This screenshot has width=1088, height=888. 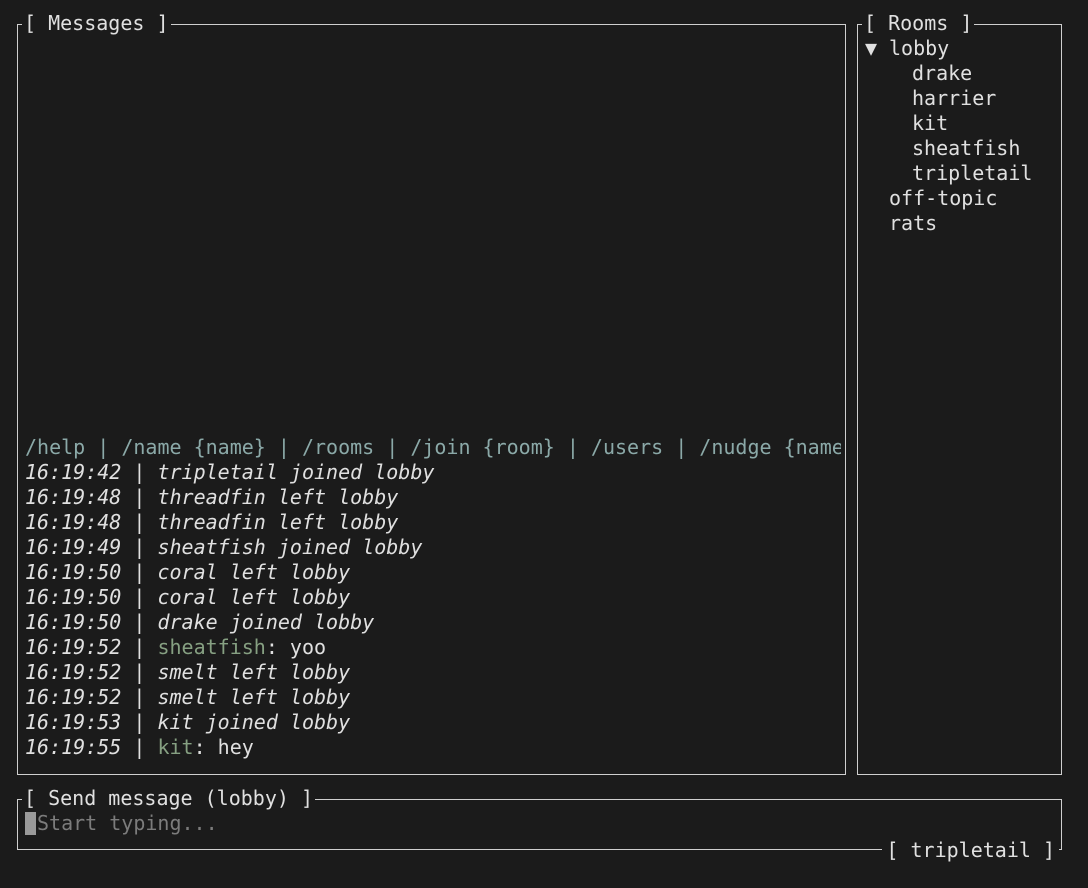 I want to click on system-event-text: tripletail joined lobby, so click(x=296, y=472).